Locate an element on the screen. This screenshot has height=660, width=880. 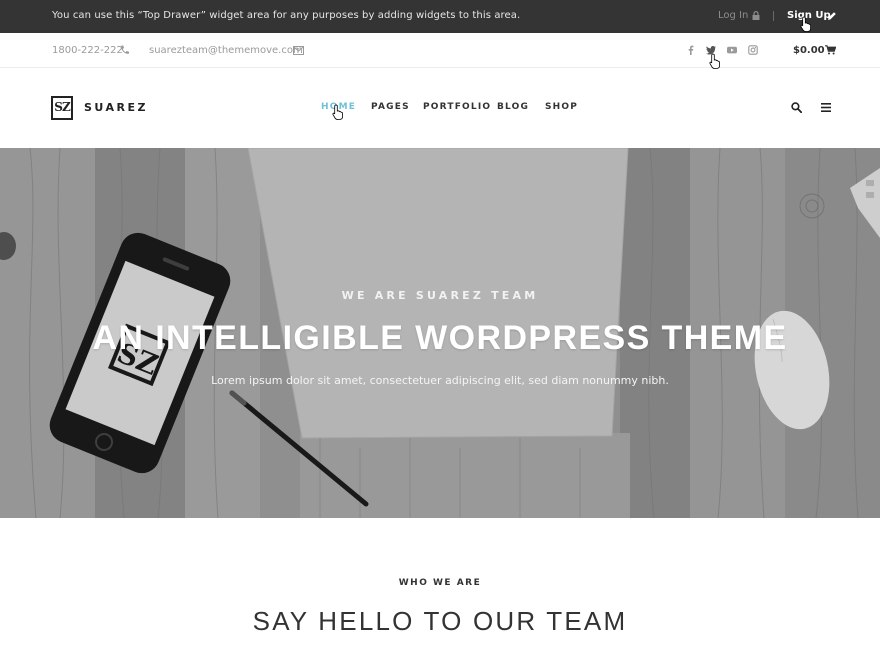
lock-icon is located at coordinates (756, 15).